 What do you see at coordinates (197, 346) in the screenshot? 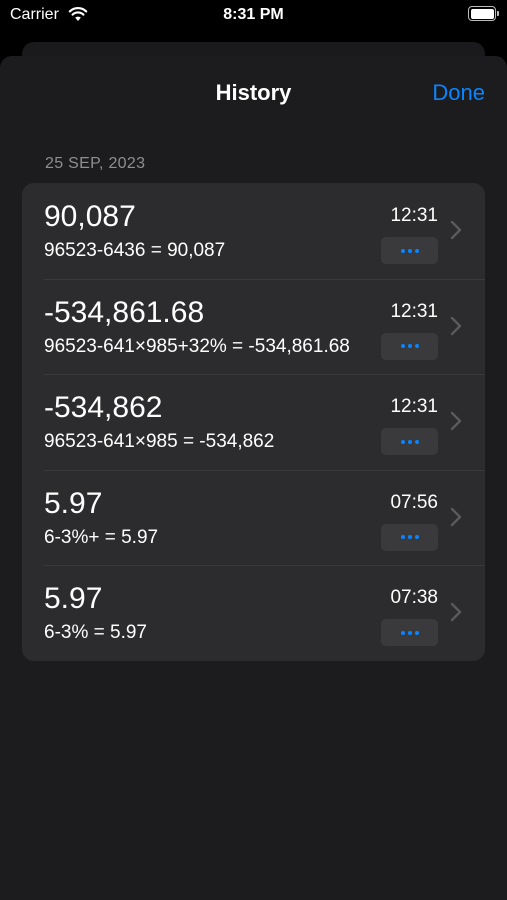
I see `history-expression: 96523-641×985+32% = -534,861.68` at bounding box center [197, 346].